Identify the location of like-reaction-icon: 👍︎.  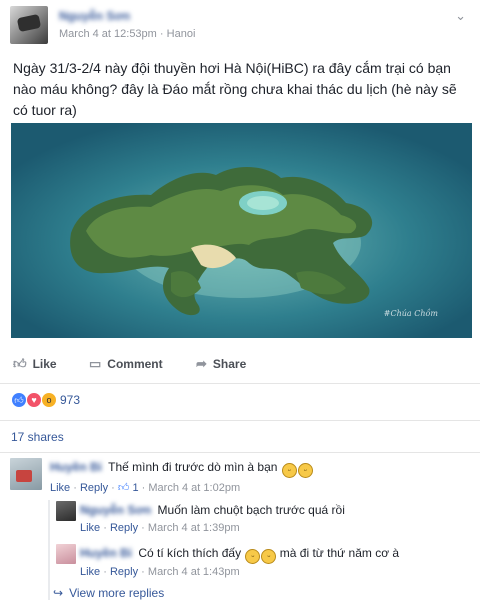
(19, 400).